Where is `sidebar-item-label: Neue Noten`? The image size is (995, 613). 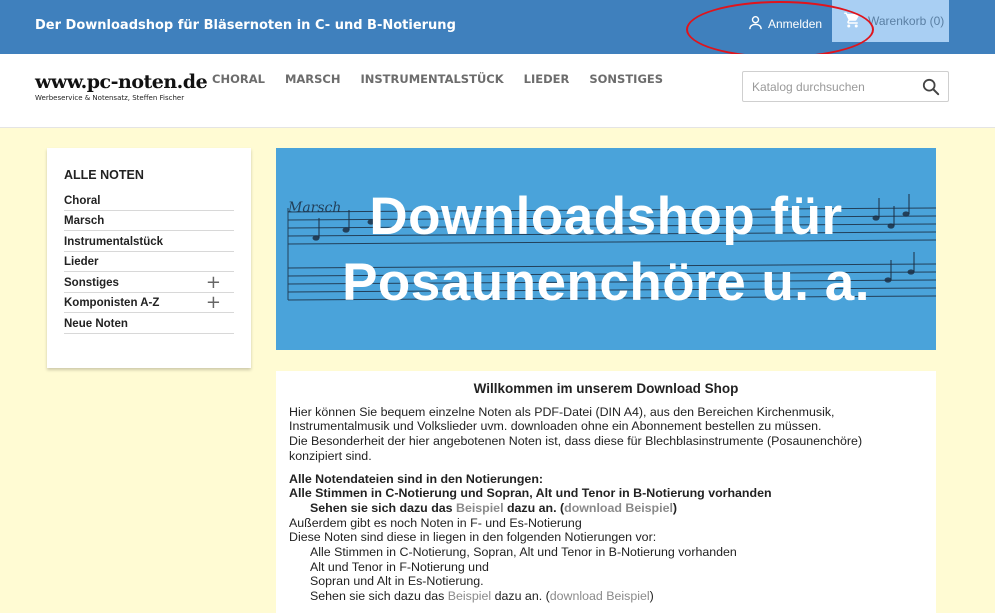
sidebar-item-label: Neue Noten is located at coordinates (96, 323).